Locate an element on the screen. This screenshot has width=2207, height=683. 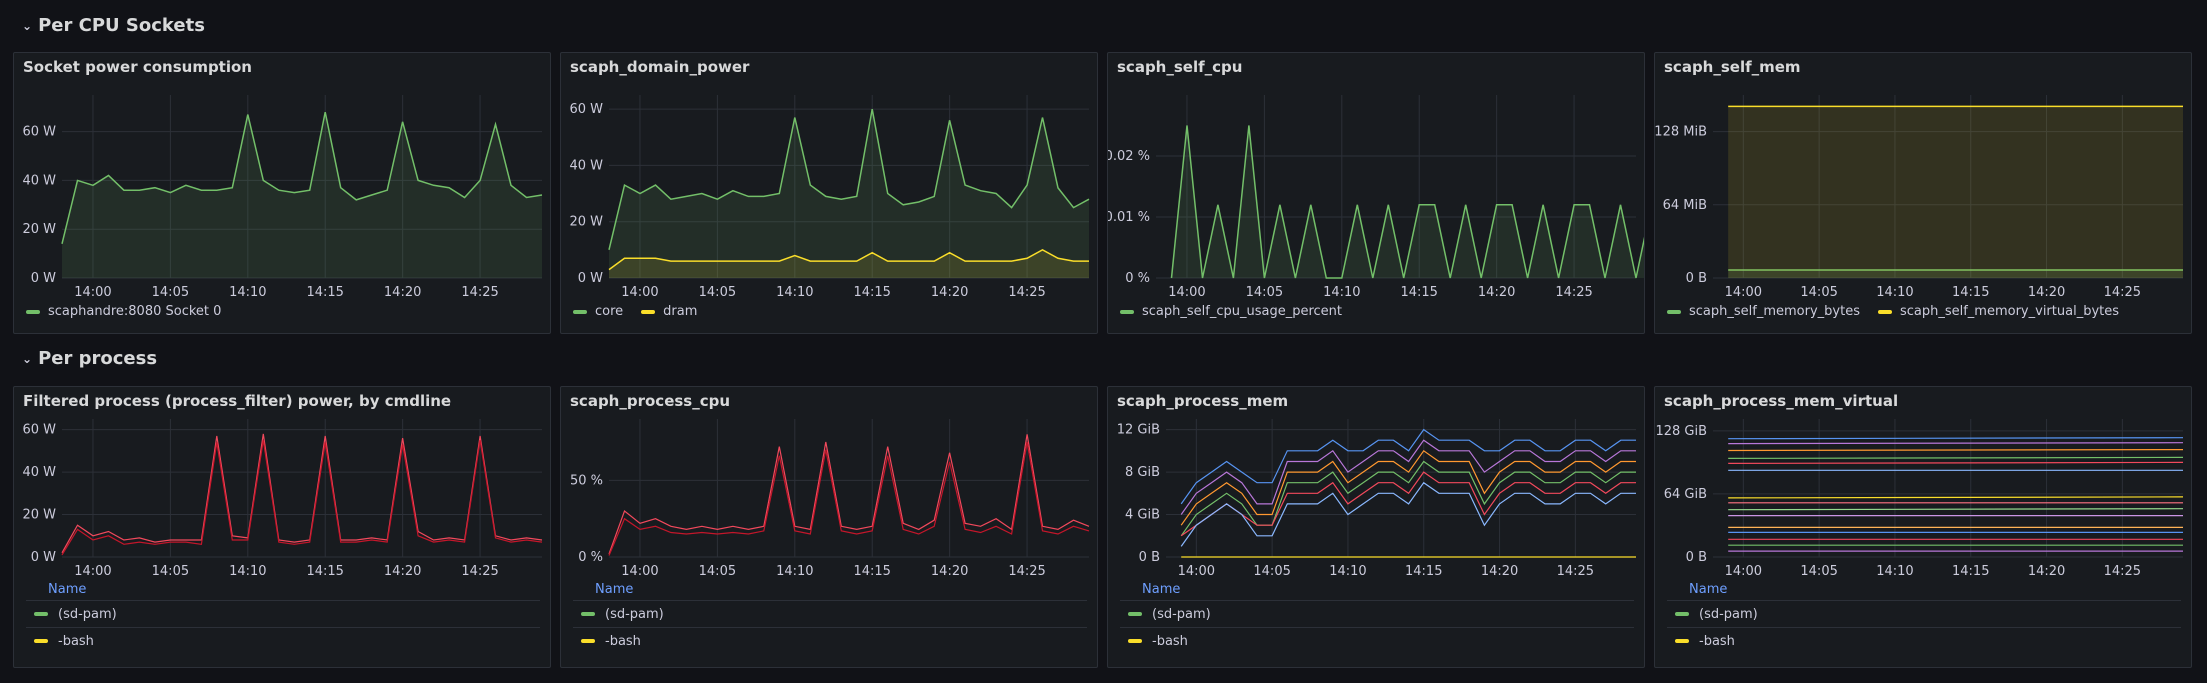
legend-item: scaph_self_memory_virtual_bytes is located at coordinates (1998, 311).